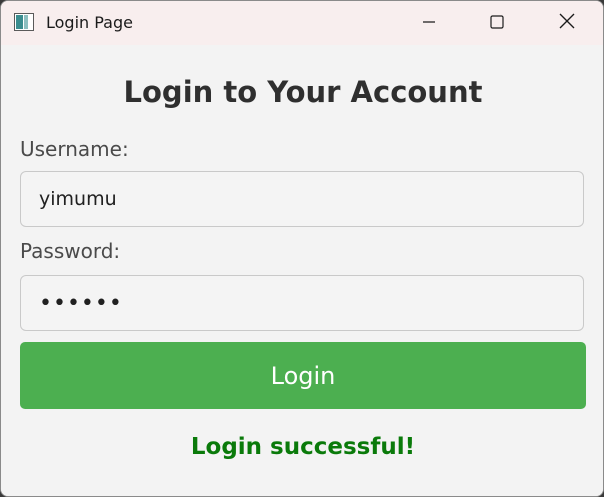 Image resolution: width=604 pixels, height=497 pixels. I want to click on maximize-icon, so click(497, 23).